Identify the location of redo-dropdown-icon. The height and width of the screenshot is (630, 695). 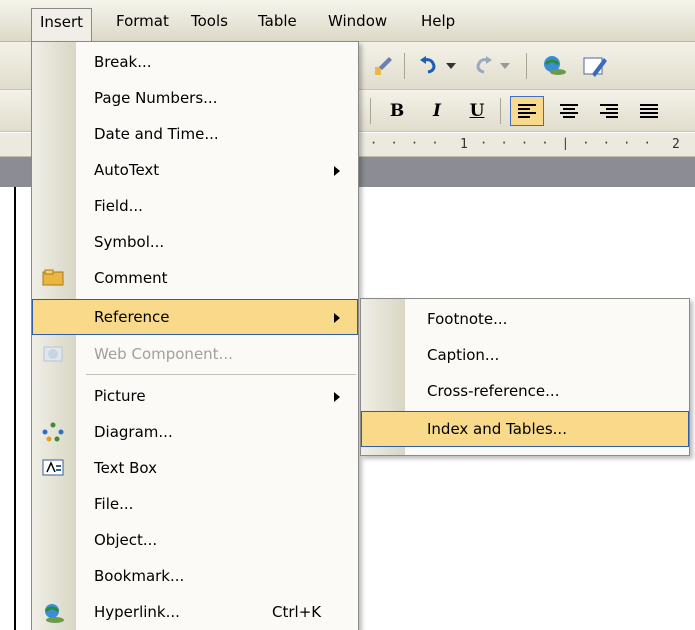
(505, 66).